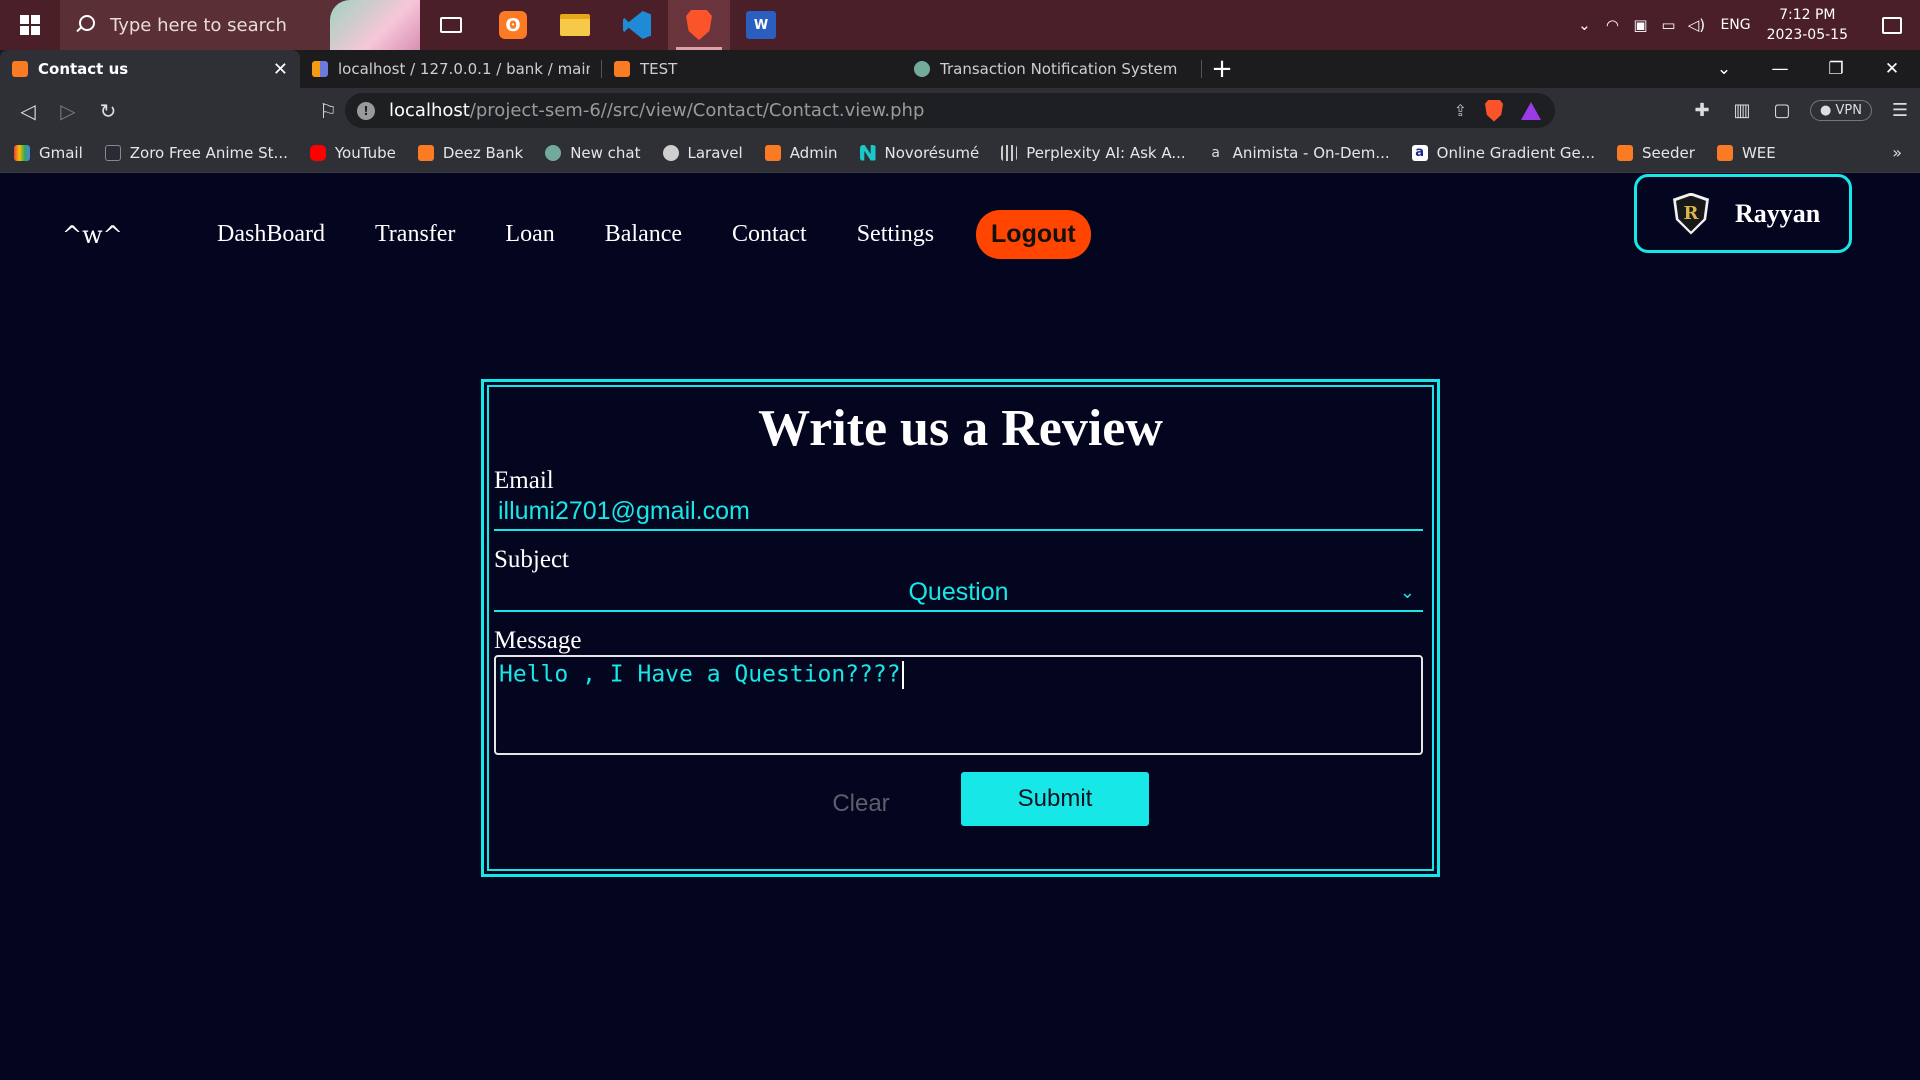  What do you see at coordinates (958, 513) in the screenshot?
I see `email-field: illumi2701@gmail.com` at bounding box center [958, 513].